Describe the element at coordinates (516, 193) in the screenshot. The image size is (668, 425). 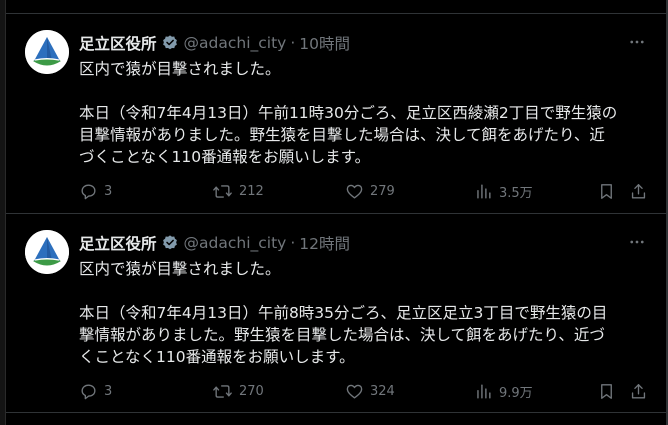
I see `views-count: 3.5万` at that location.